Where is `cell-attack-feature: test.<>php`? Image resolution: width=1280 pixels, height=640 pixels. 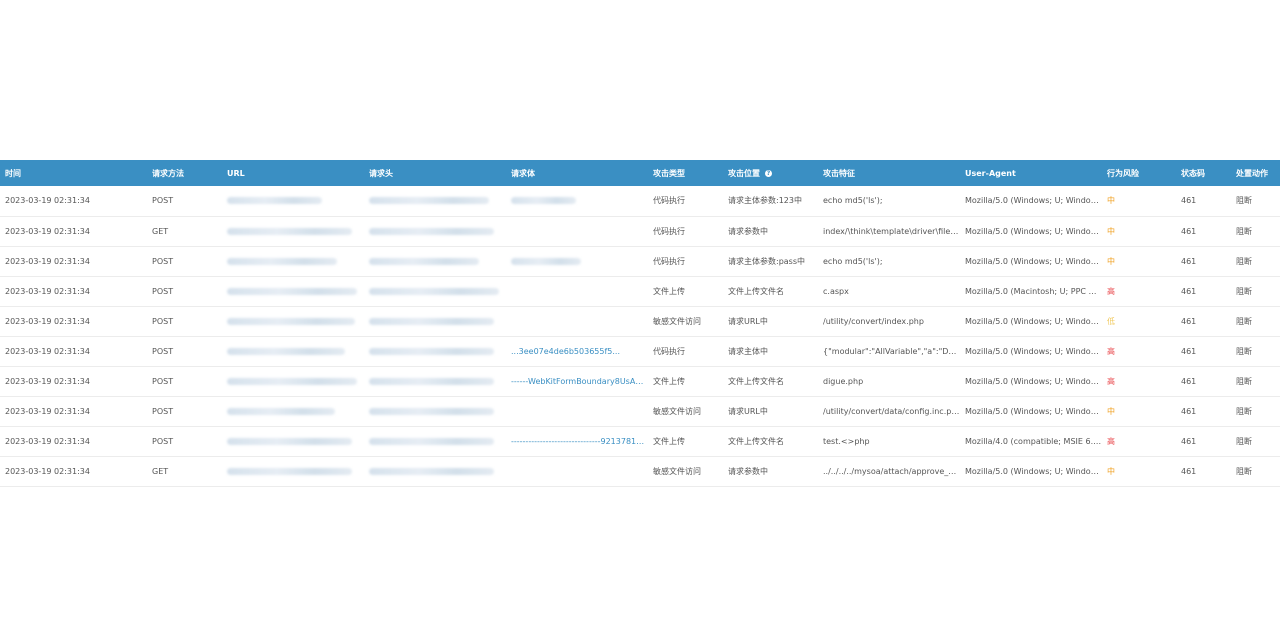 cell-attack-feature: test.<>php is located at coordinates (846, 441).